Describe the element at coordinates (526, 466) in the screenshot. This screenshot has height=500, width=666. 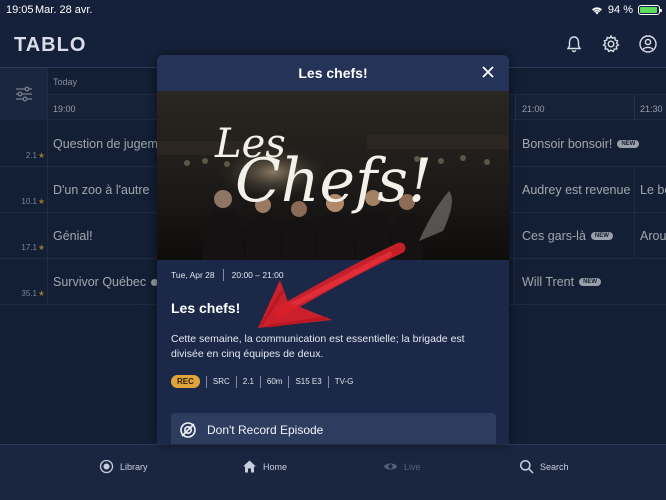
I see `search-icon` at that location.